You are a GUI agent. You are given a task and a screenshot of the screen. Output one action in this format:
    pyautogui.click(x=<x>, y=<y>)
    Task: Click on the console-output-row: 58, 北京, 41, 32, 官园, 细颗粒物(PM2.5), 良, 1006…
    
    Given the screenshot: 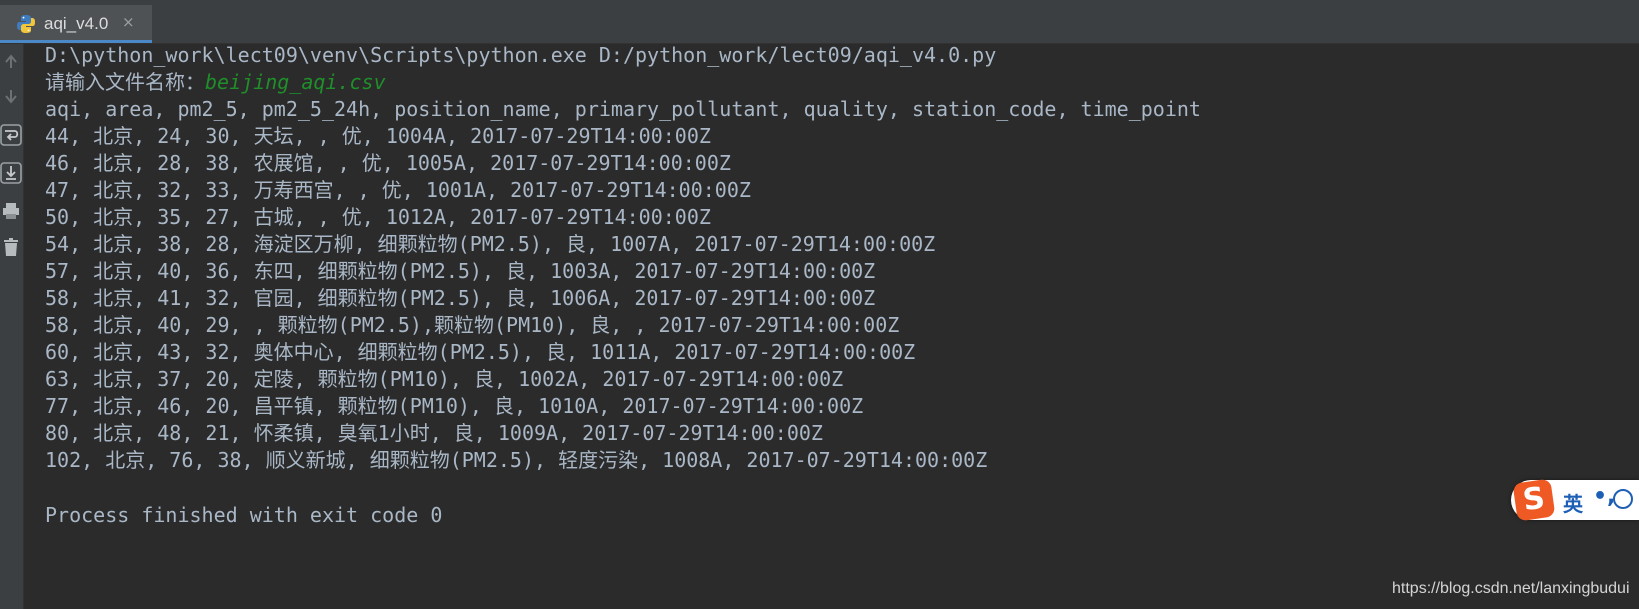 What is the action you would take?
    pyautogui.click(x=460, y=298)
    